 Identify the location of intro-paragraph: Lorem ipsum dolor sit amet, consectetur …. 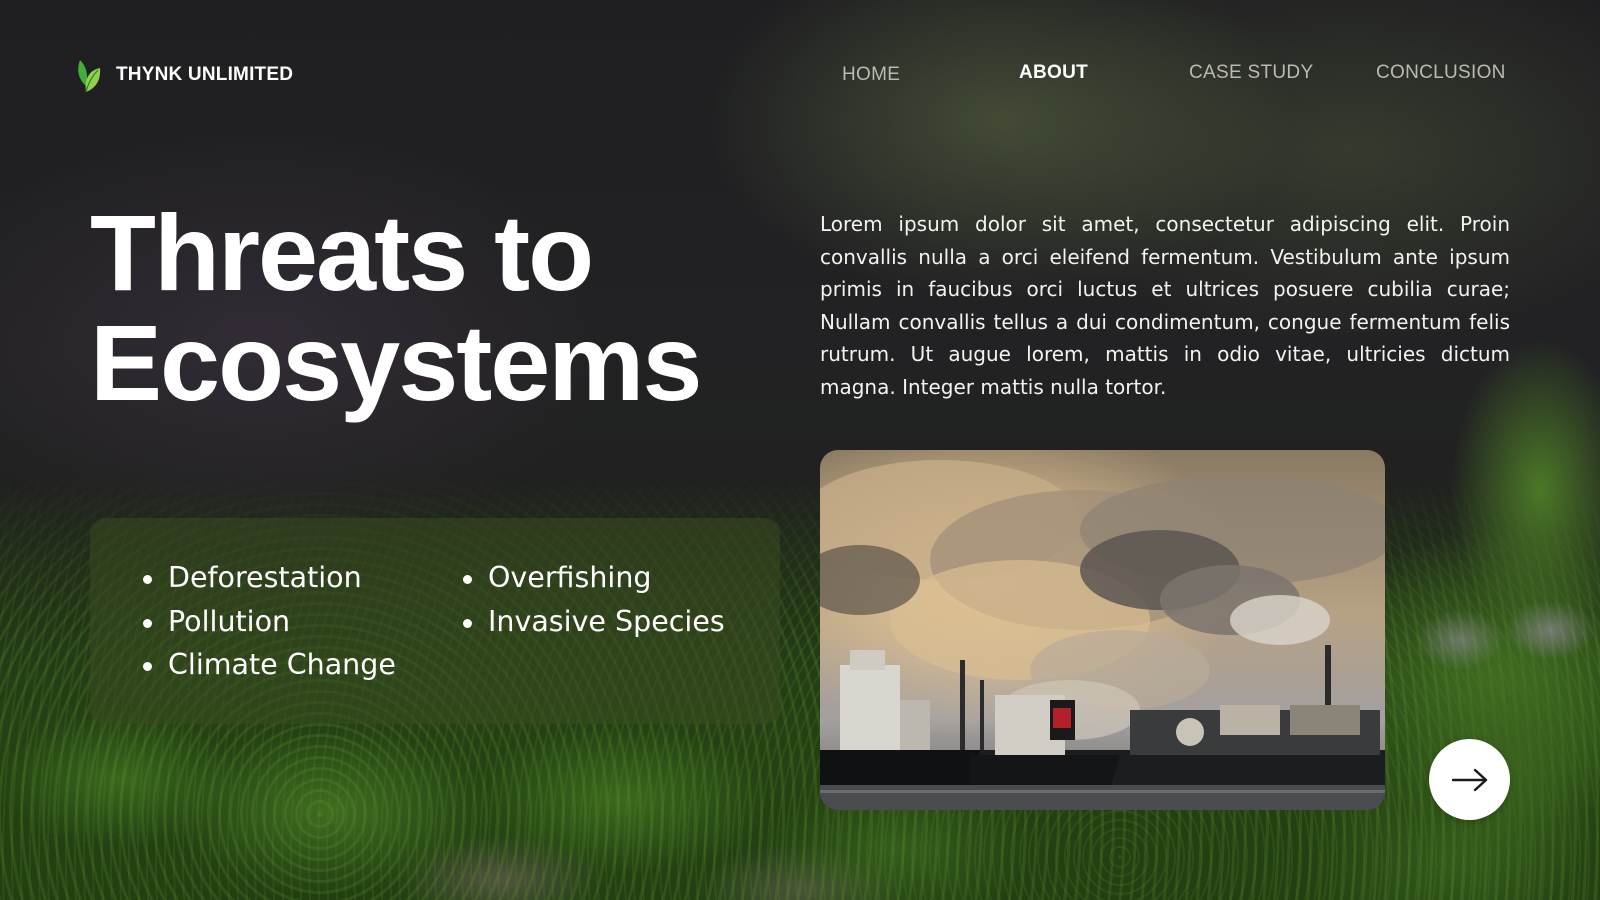
(1165, 305).